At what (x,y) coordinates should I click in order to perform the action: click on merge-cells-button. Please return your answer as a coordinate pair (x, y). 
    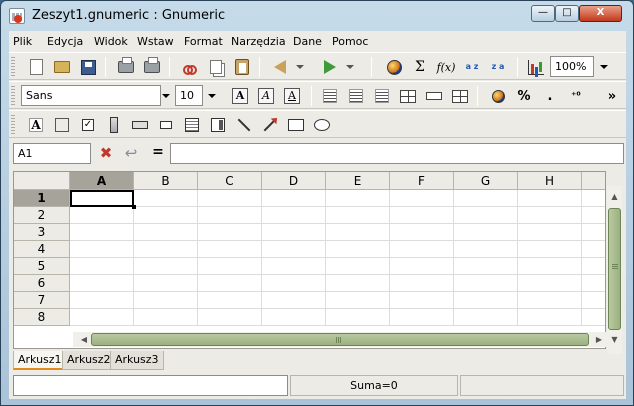
    Looking at the image, I should click on (408, 96).